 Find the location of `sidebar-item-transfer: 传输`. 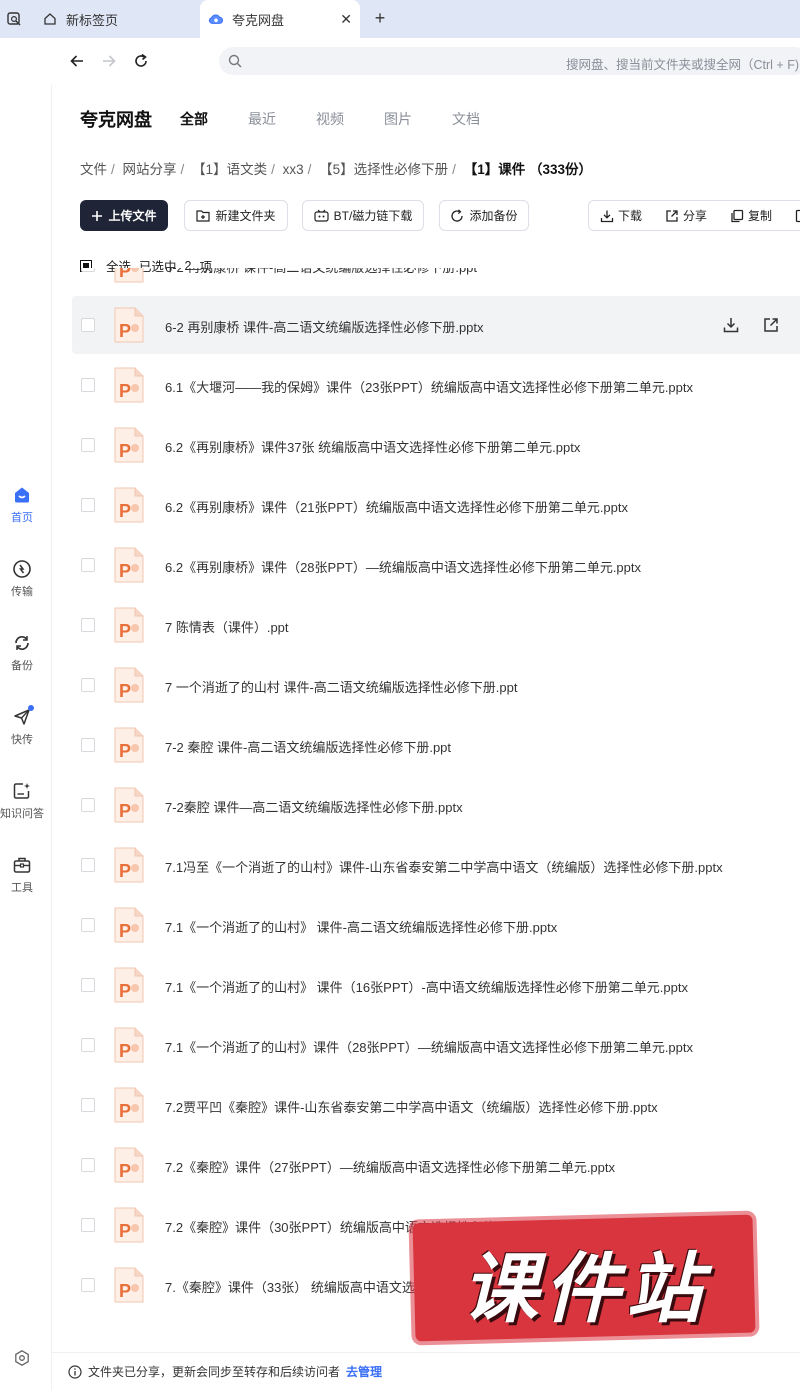

sidebar-item-transfer: 传输 is located at coordinates (22, 578).